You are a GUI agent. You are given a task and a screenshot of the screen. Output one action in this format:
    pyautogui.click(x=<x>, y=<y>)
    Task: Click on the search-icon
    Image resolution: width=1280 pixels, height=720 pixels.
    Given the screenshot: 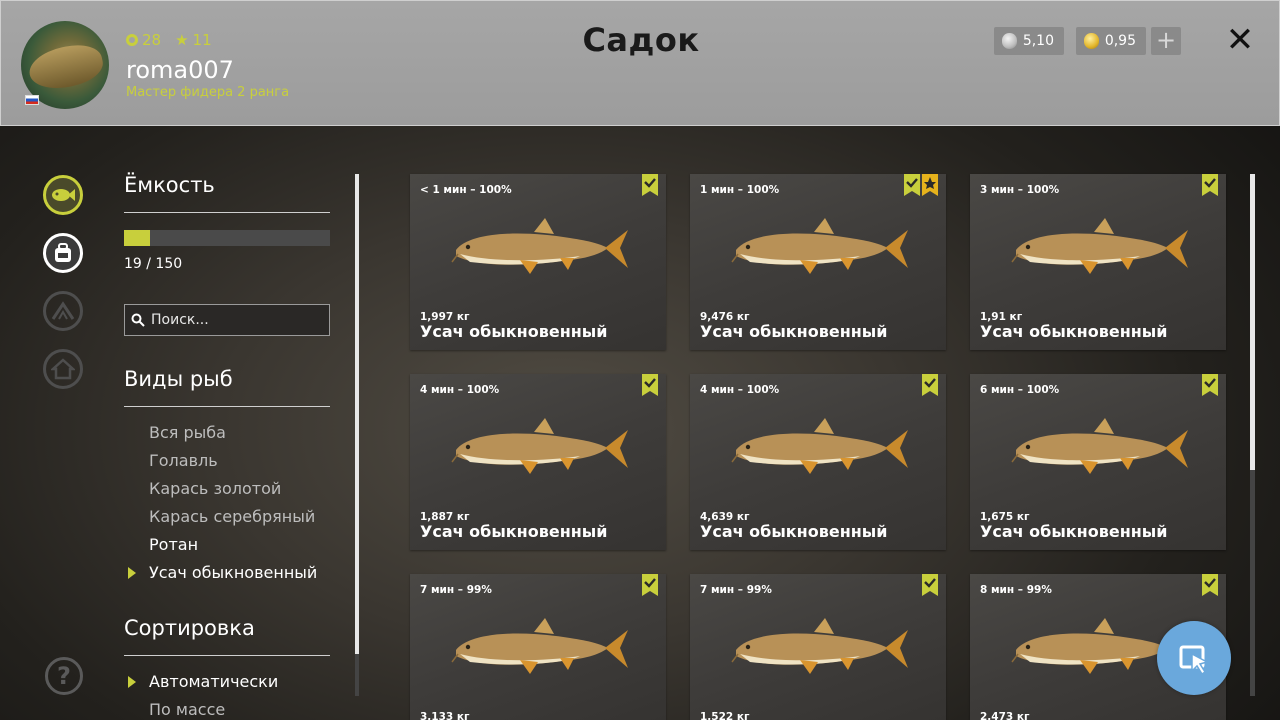 What is the action you would take?
    pyautogui.click(x=138, y=320)
    